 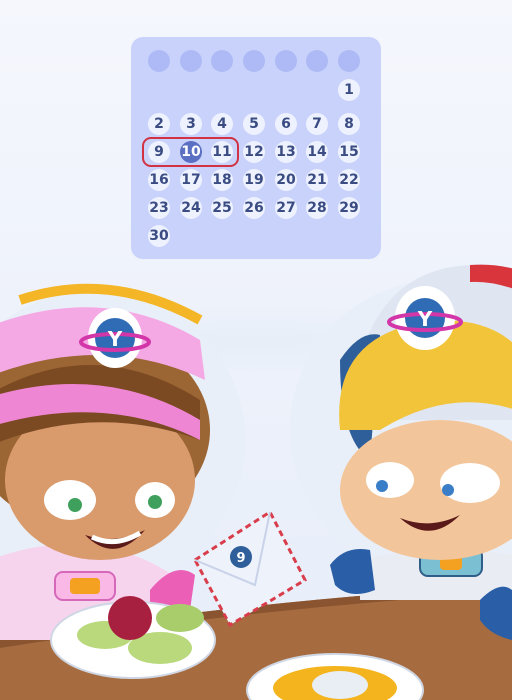 What do you see at coordinates (240, 558) in the screenshot?
I see `envelope-number: 9` at bounding box center [240, 558].